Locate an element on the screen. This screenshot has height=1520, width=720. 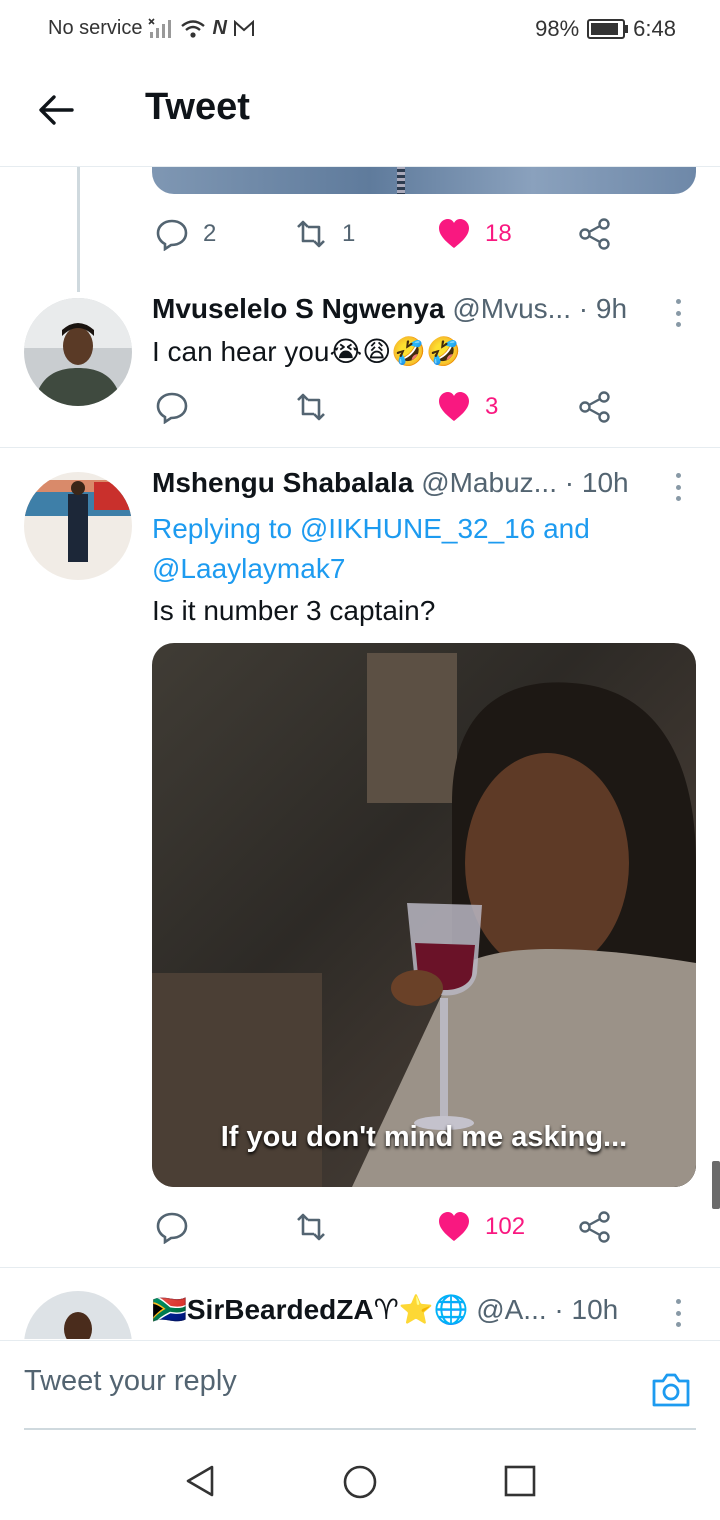
reply-composer: Tweet your reply is located at coordinates (360, 1385).